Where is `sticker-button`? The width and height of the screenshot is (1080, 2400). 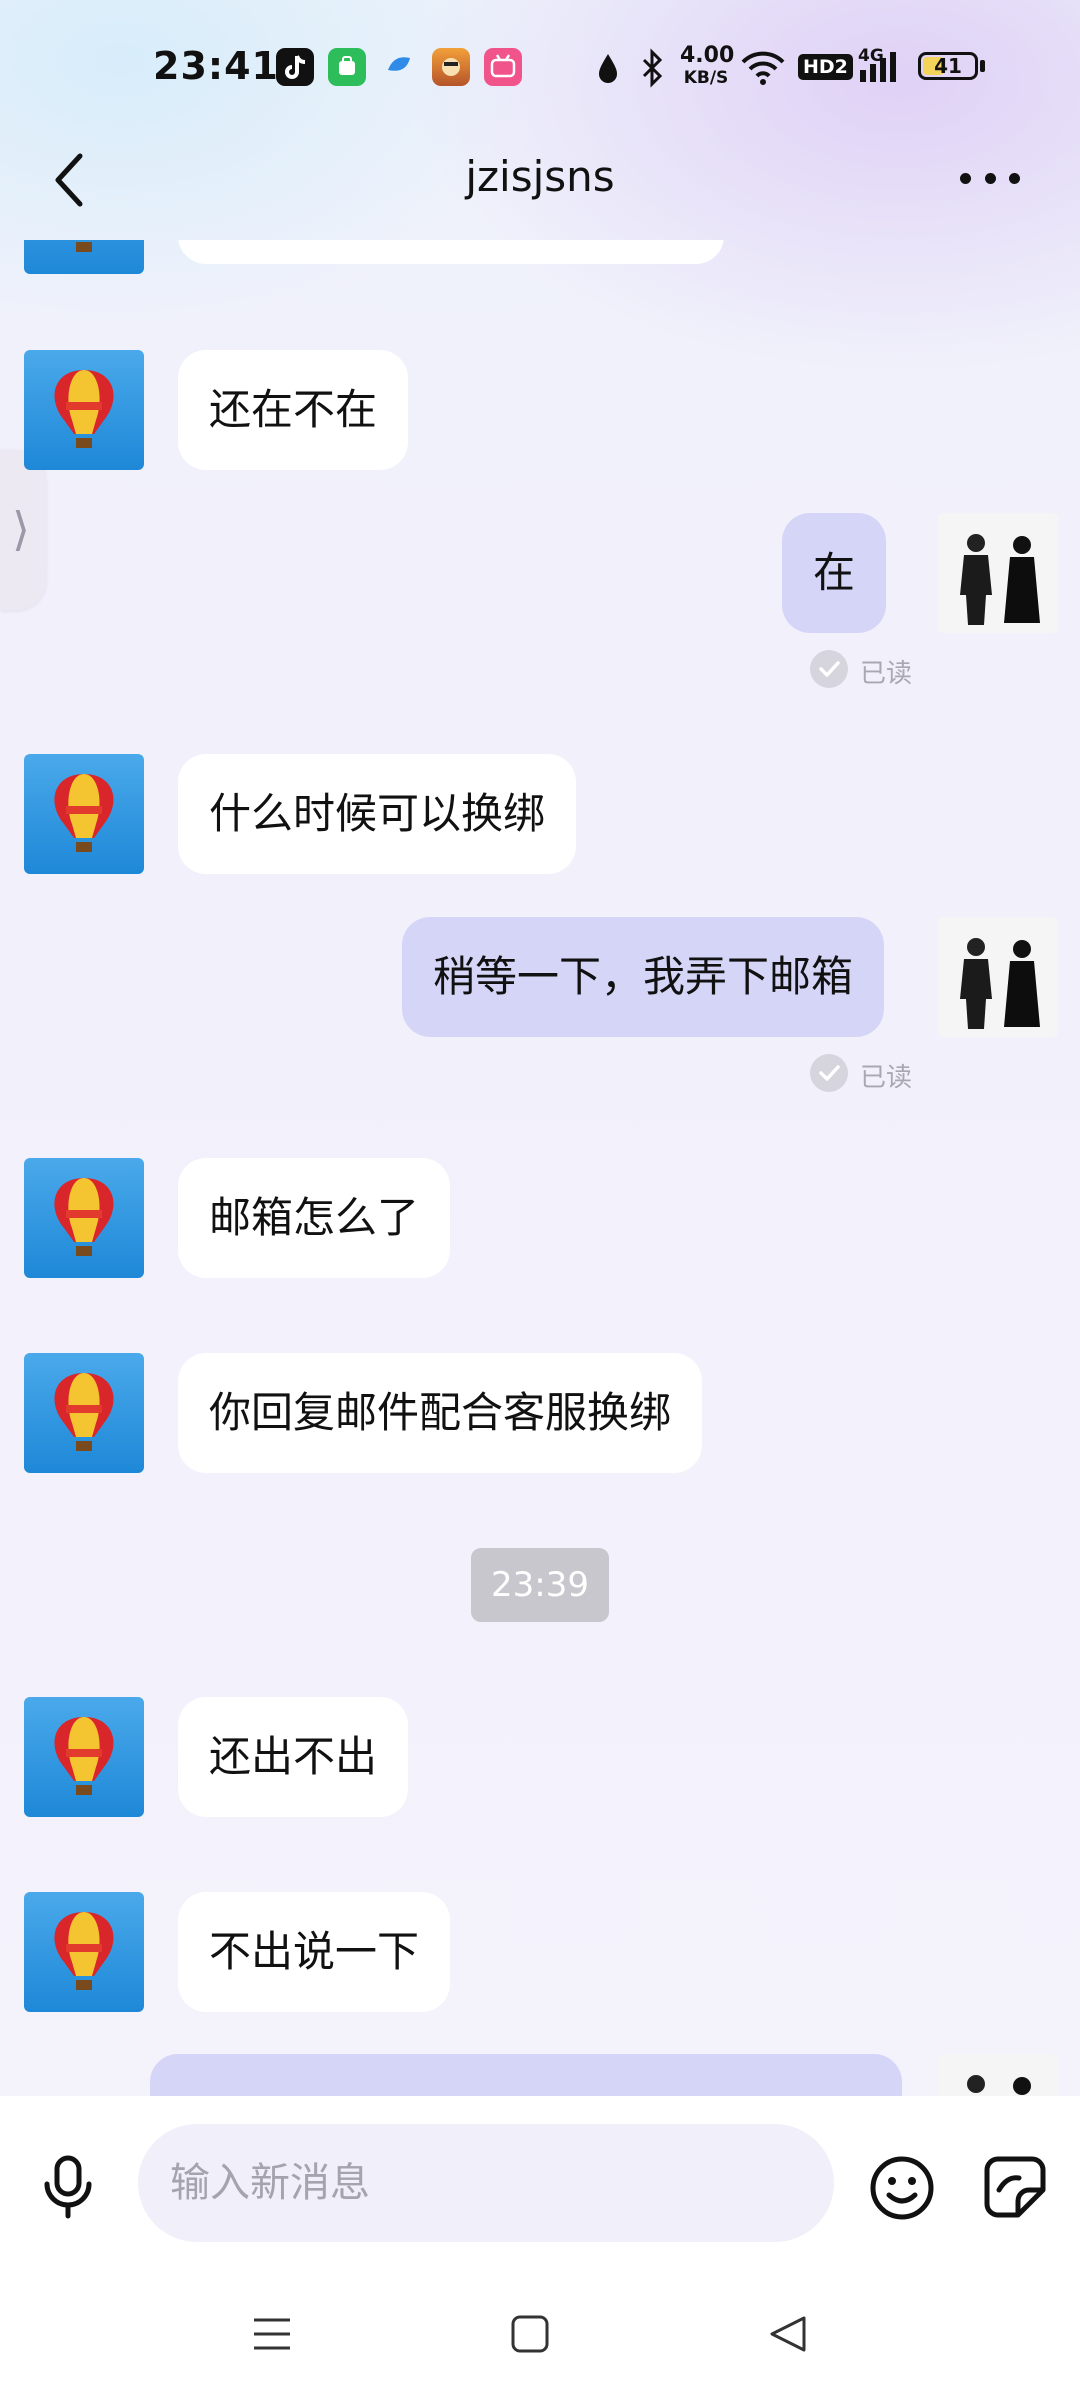 sticker-button is located at coordinates (1015, 2187).